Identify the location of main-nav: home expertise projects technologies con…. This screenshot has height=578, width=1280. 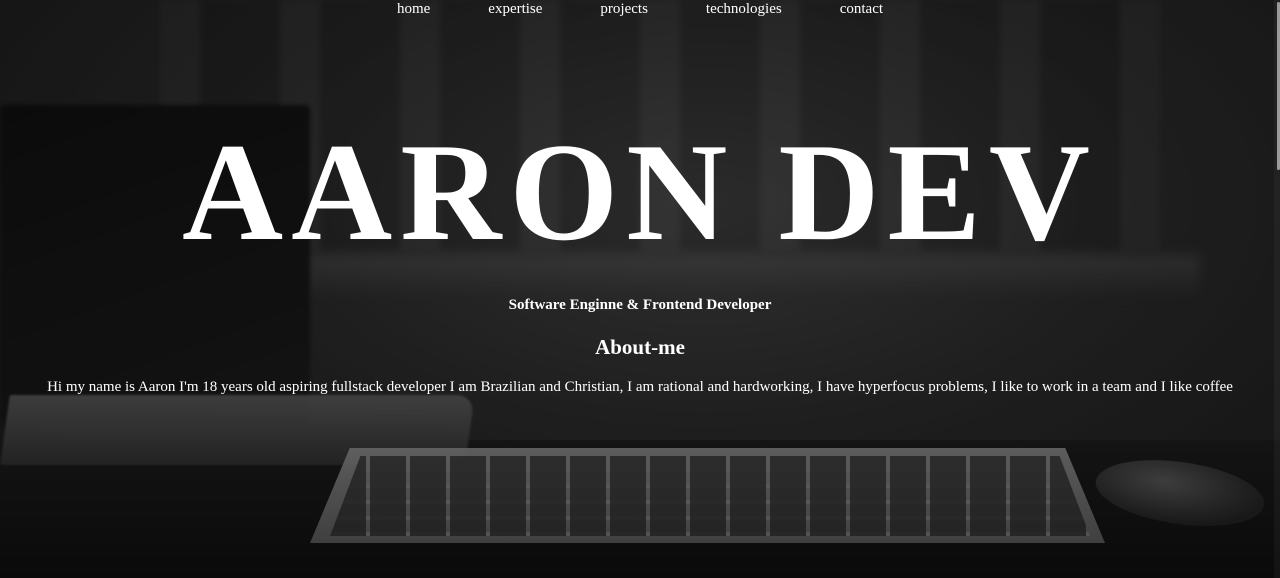
(640, 10).